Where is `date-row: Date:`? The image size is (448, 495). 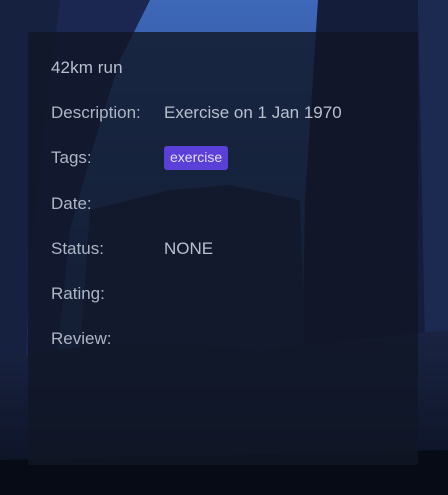 date-row: Date: is located at coordinates (107, 204).